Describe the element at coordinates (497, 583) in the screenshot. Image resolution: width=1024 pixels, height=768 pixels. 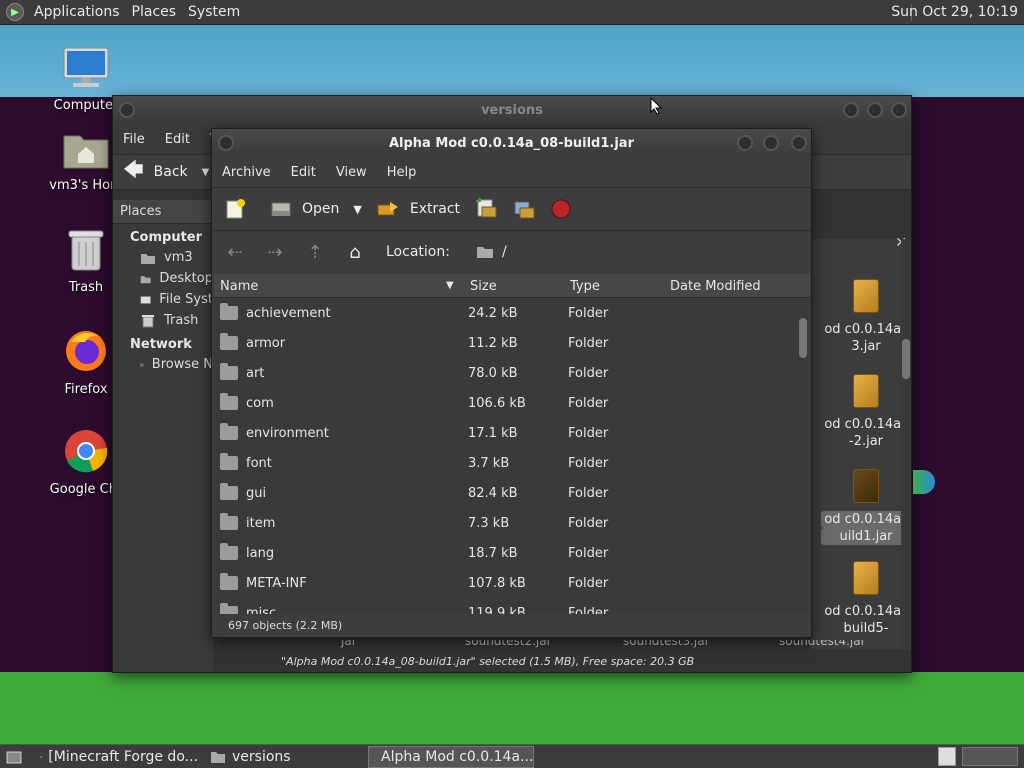
I see `cell-size: 107.8 kB` at that location.